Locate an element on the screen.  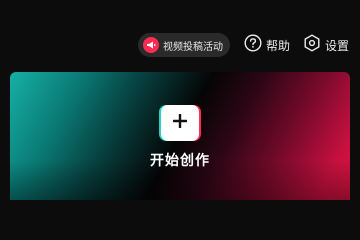
help-label: 帮助 is located at coordinates (278, 45).